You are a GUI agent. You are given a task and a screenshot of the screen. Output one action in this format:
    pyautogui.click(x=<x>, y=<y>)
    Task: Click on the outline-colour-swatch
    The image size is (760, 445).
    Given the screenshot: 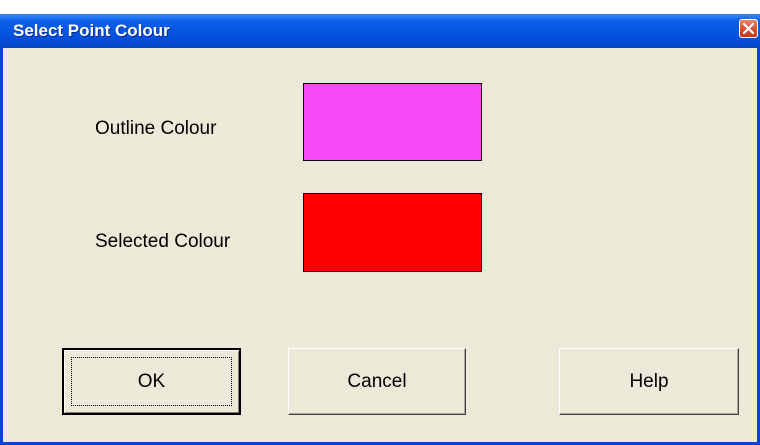 What is the action you would take?
    pyautogui.click(x=392, y=122)
    